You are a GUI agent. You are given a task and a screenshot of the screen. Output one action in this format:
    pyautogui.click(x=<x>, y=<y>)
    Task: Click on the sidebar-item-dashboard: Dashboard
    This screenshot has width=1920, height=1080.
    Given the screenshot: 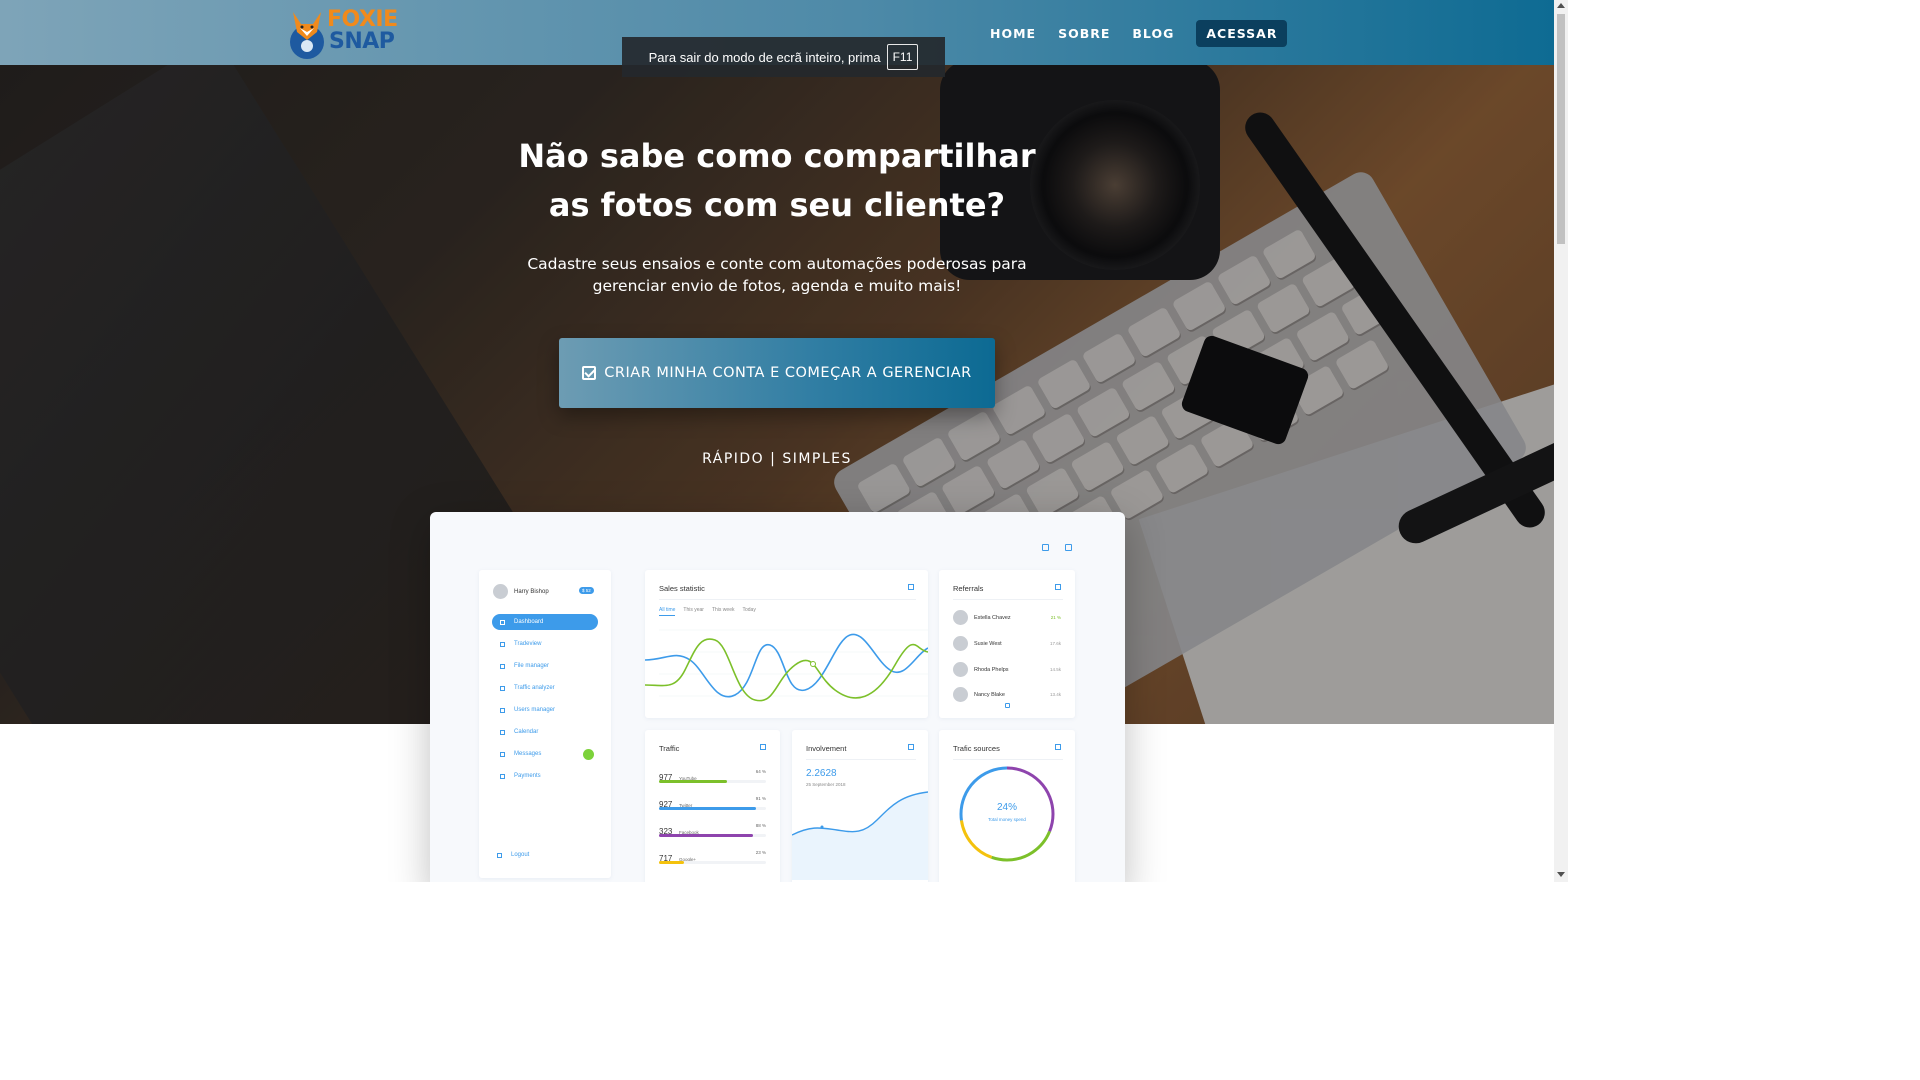 What is the action you would take?
    pyautogui.click(x=545, y=622)
    